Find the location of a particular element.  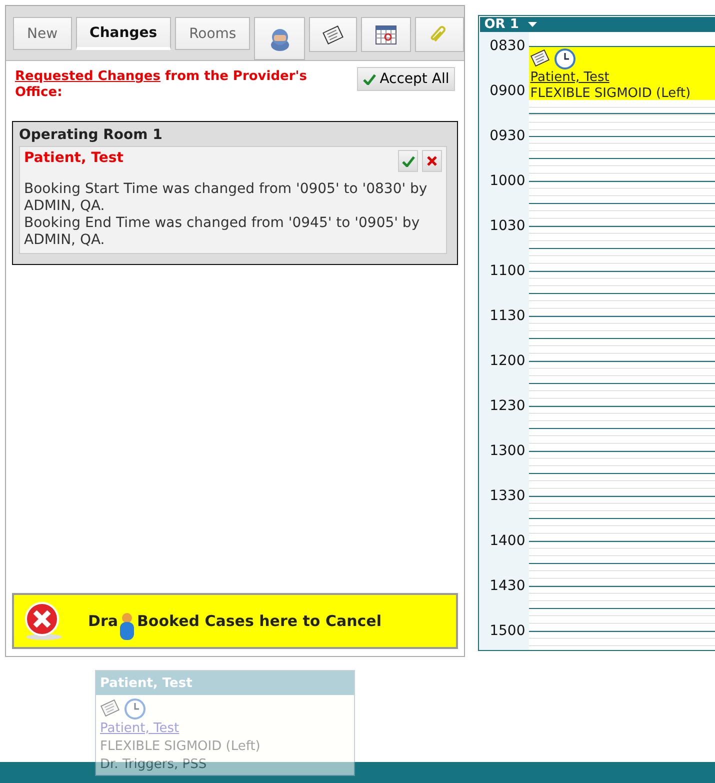

cancel-text: Dra is located at coordinates (103, 621).